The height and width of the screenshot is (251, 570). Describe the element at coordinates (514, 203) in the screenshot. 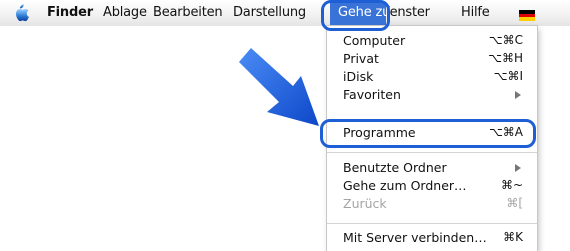

I see `shortcut-label: ⌘[` at that location.